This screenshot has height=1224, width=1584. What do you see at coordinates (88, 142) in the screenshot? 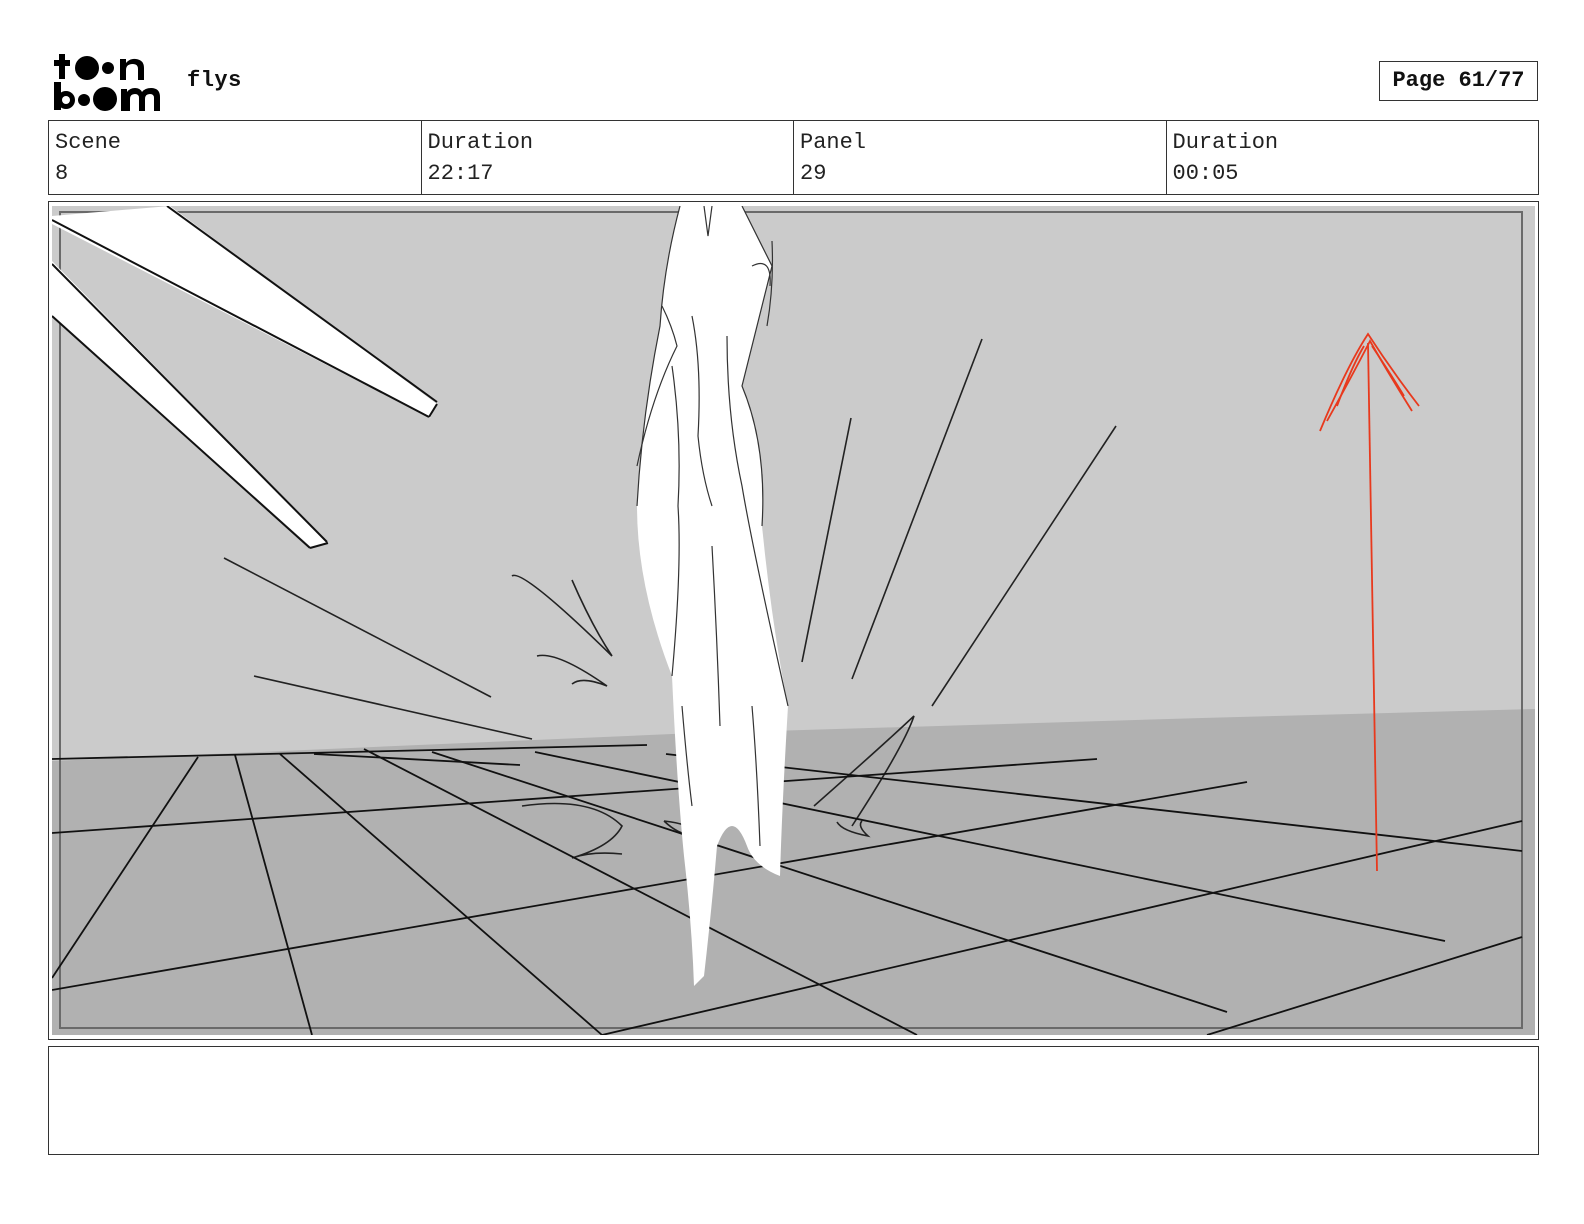
I see `scene-label: Scene` at bounding box center [88, 142].